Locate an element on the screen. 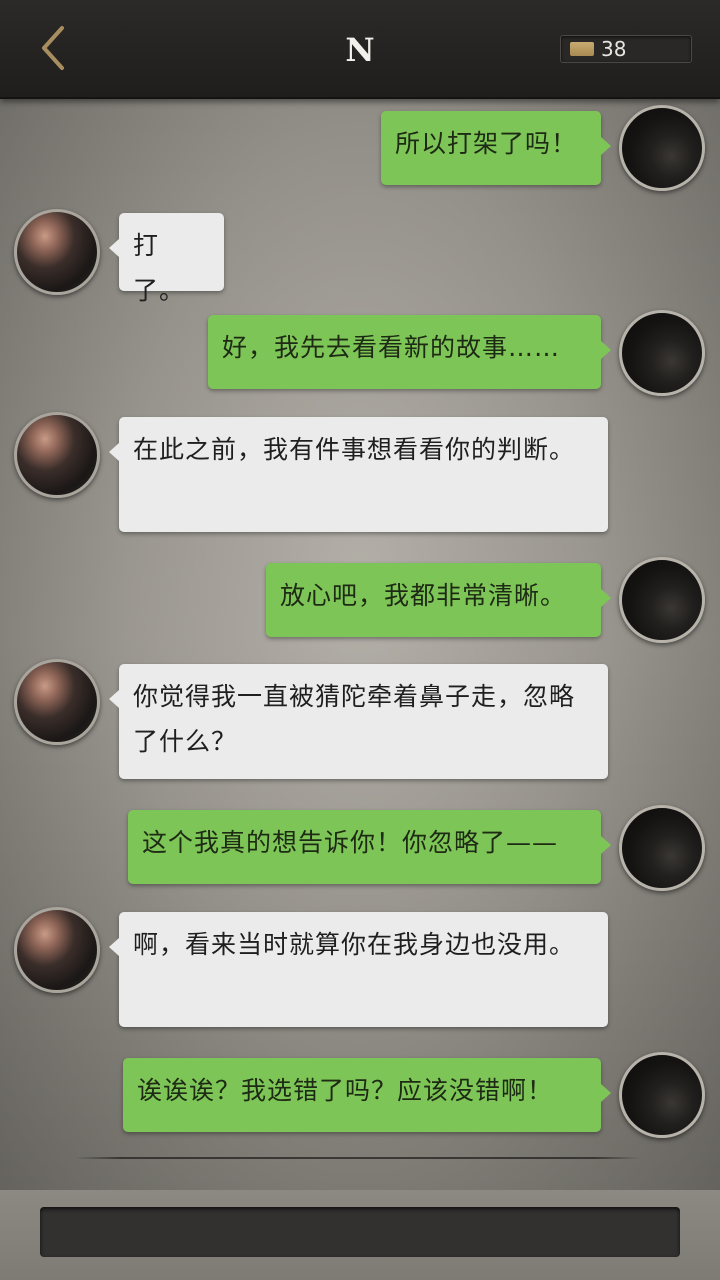 This screenshot has height=1280, width=720. message-bubble-received: 你觉得我一直被猜陀牵着鼻子走，忽略了什么？ is located at coordinates (358, 721).